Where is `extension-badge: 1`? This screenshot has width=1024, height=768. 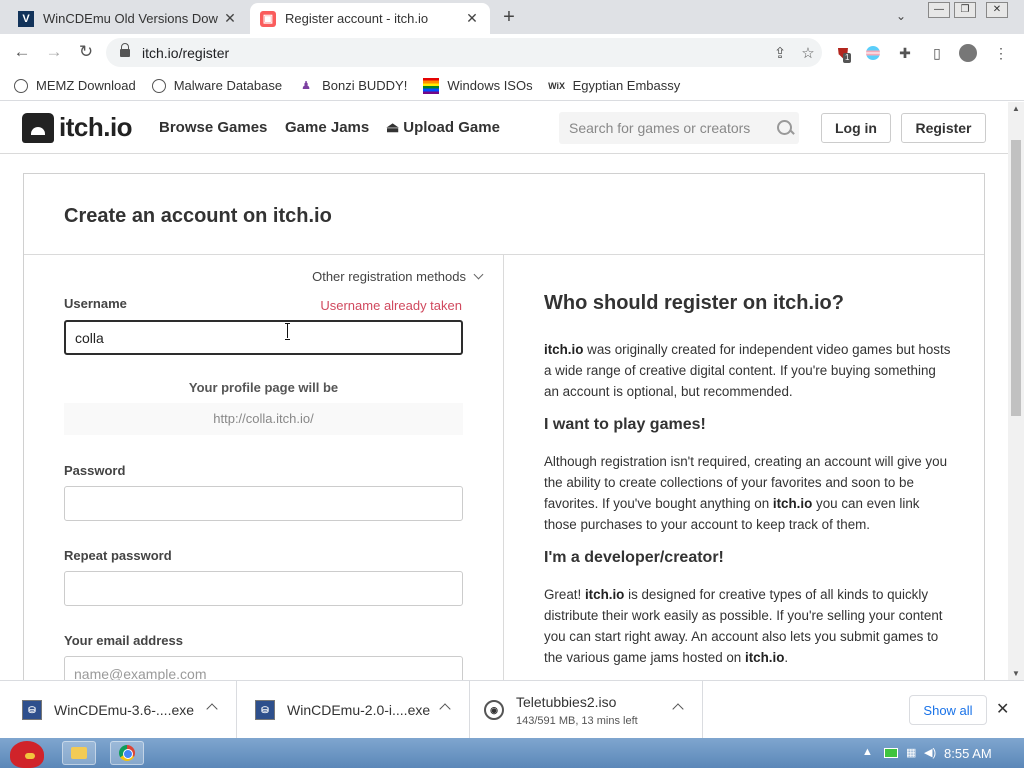 extension-badge: 1 is located at coordinates (847, 58).